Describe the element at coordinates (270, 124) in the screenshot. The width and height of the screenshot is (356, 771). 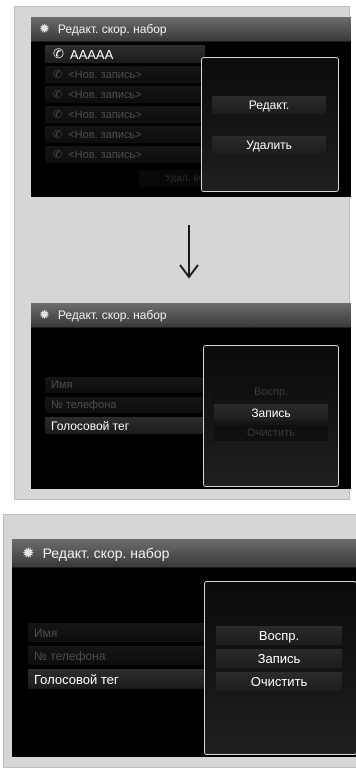
I see `action-menu-popup: Редакт. Удалить` at that location.